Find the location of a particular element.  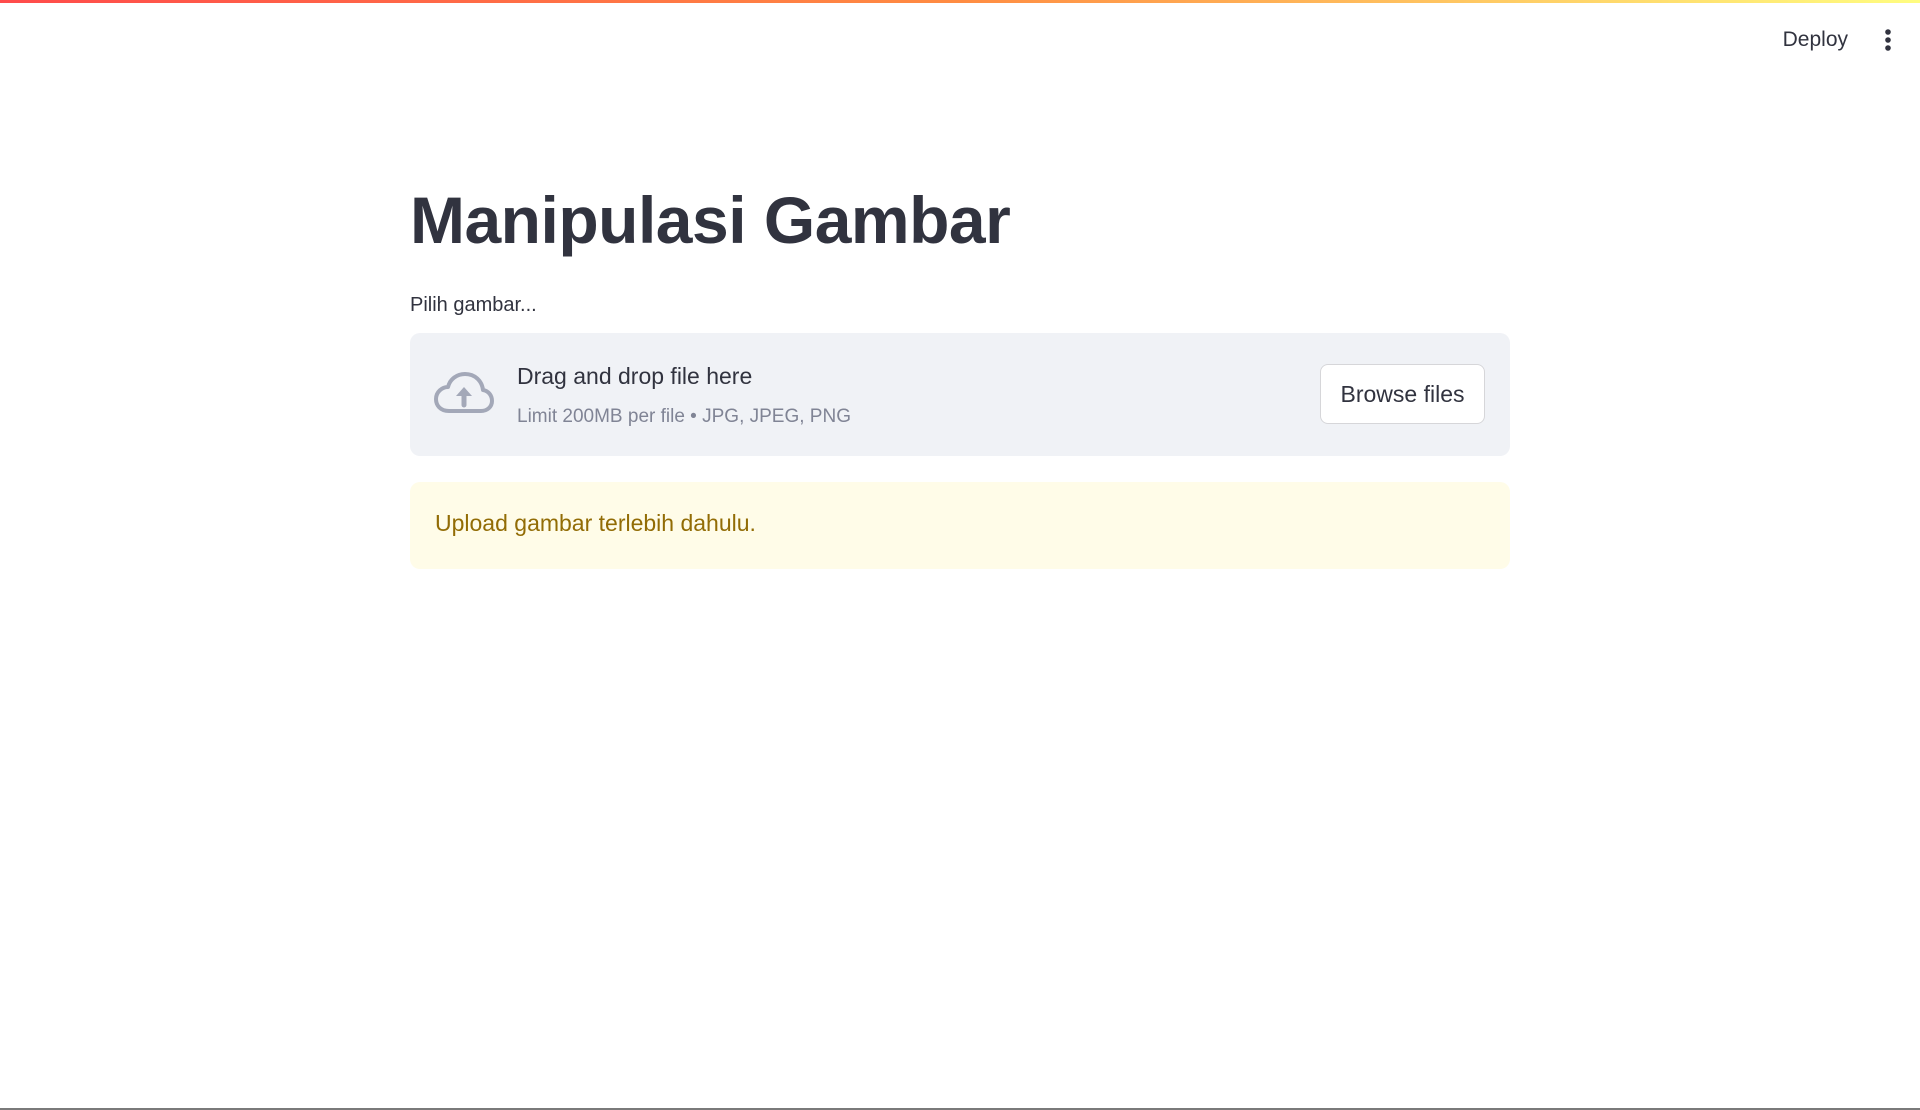

app-header: Deploy is located at coordinates (960, 38).